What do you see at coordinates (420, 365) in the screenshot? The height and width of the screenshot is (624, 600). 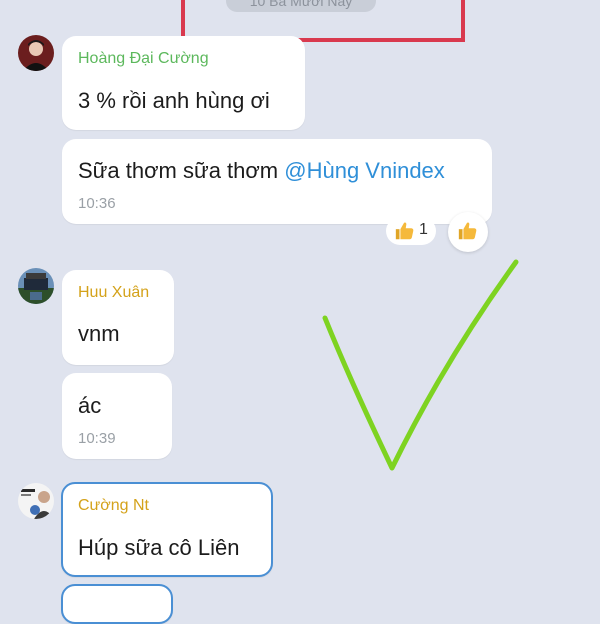 I see `annotation-checkmark` at bounding box center [420, 365].